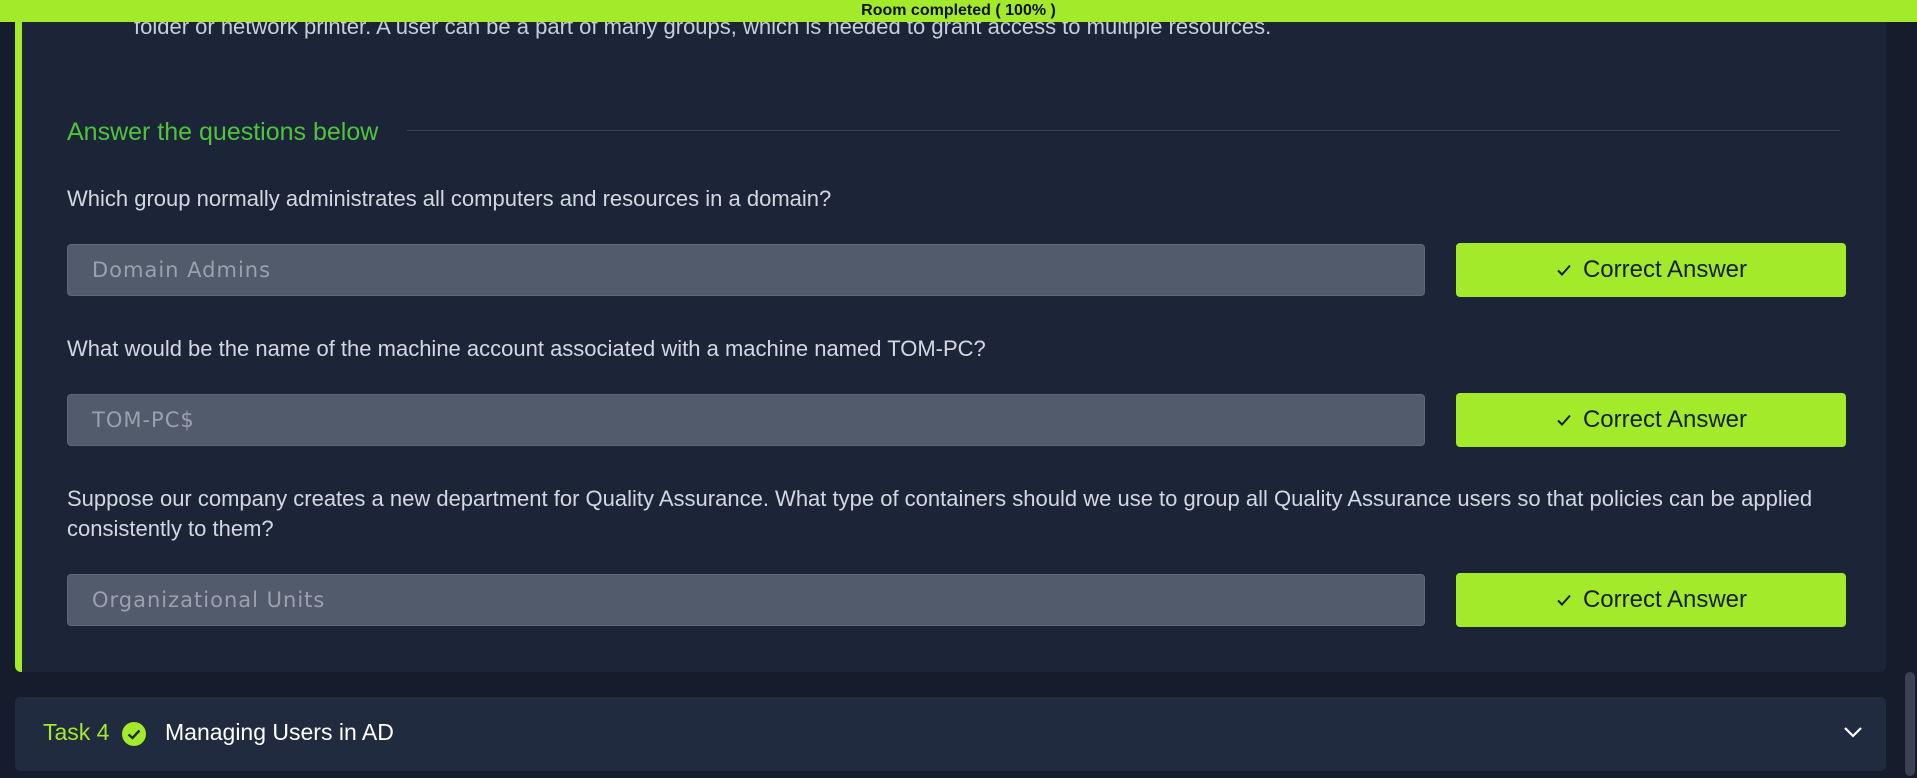 The image size is (1917, 778). I want to click on check-circle-icon, so click(134, 734).